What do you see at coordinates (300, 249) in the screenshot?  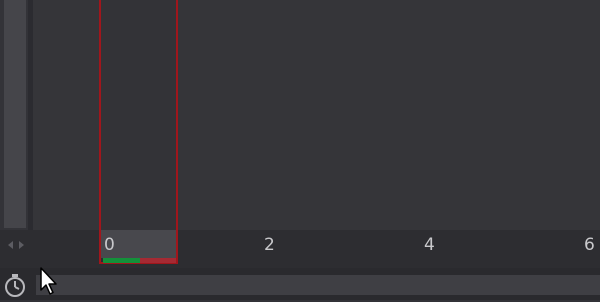 I see `time-ruler` at bounding box center [300, 249].